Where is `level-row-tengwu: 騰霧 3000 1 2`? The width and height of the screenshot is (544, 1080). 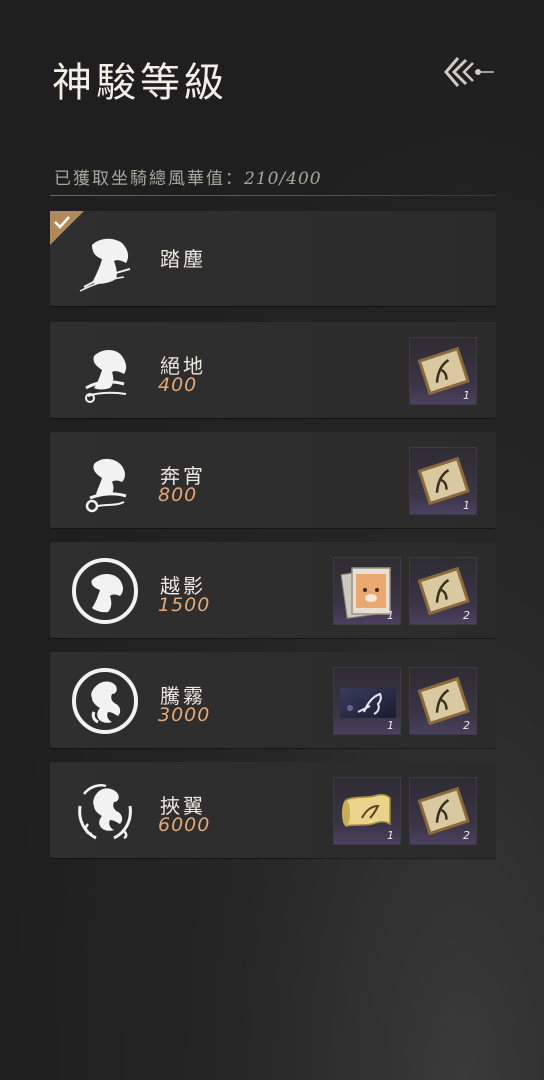 level-row-tengwu: 騰霧 3000 1 2 is located at coordinates (273, 700).